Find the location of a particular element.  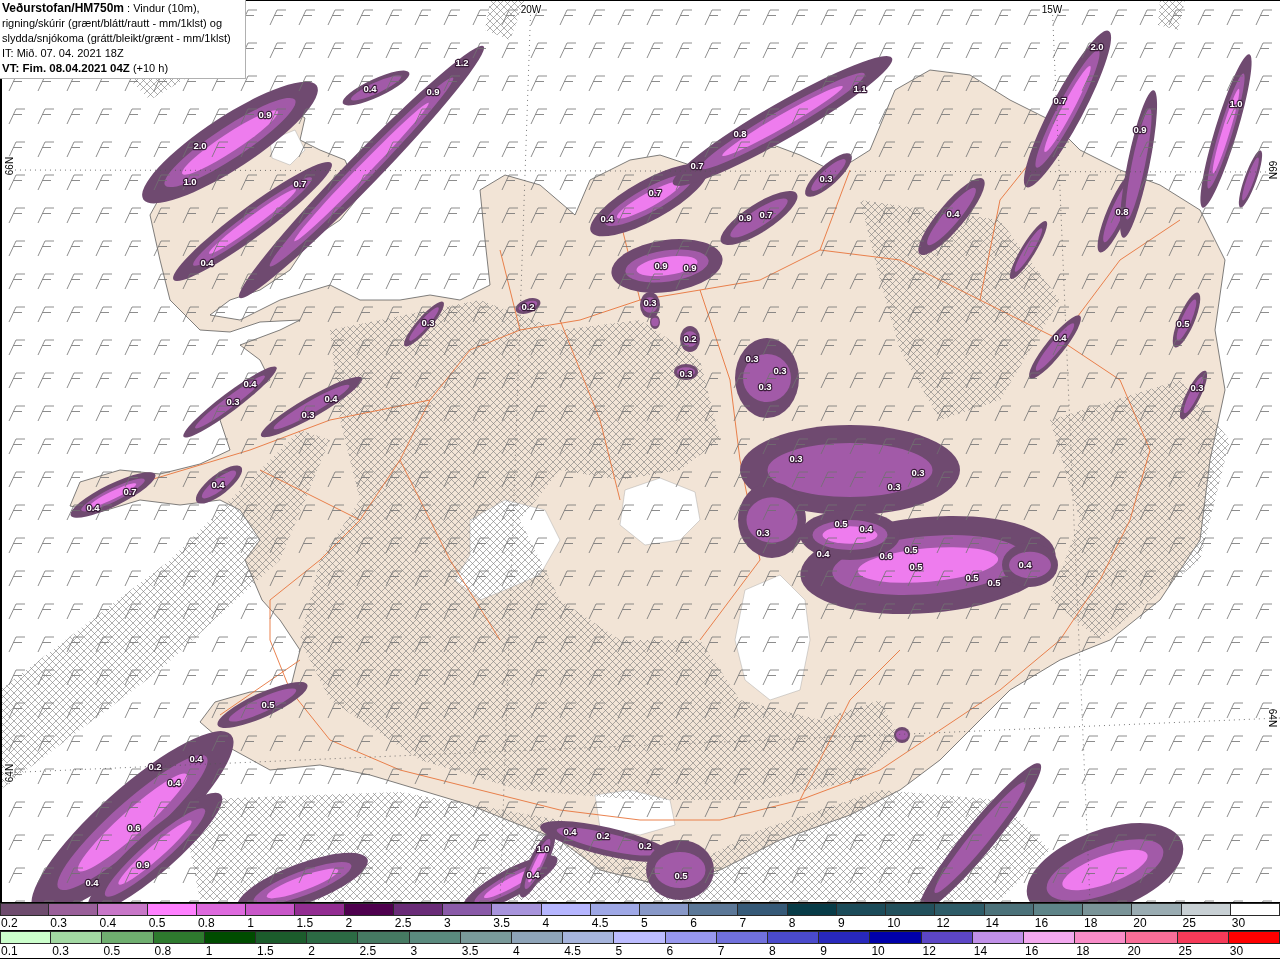

legend-label: 3 is located at coordinates (413, 951).